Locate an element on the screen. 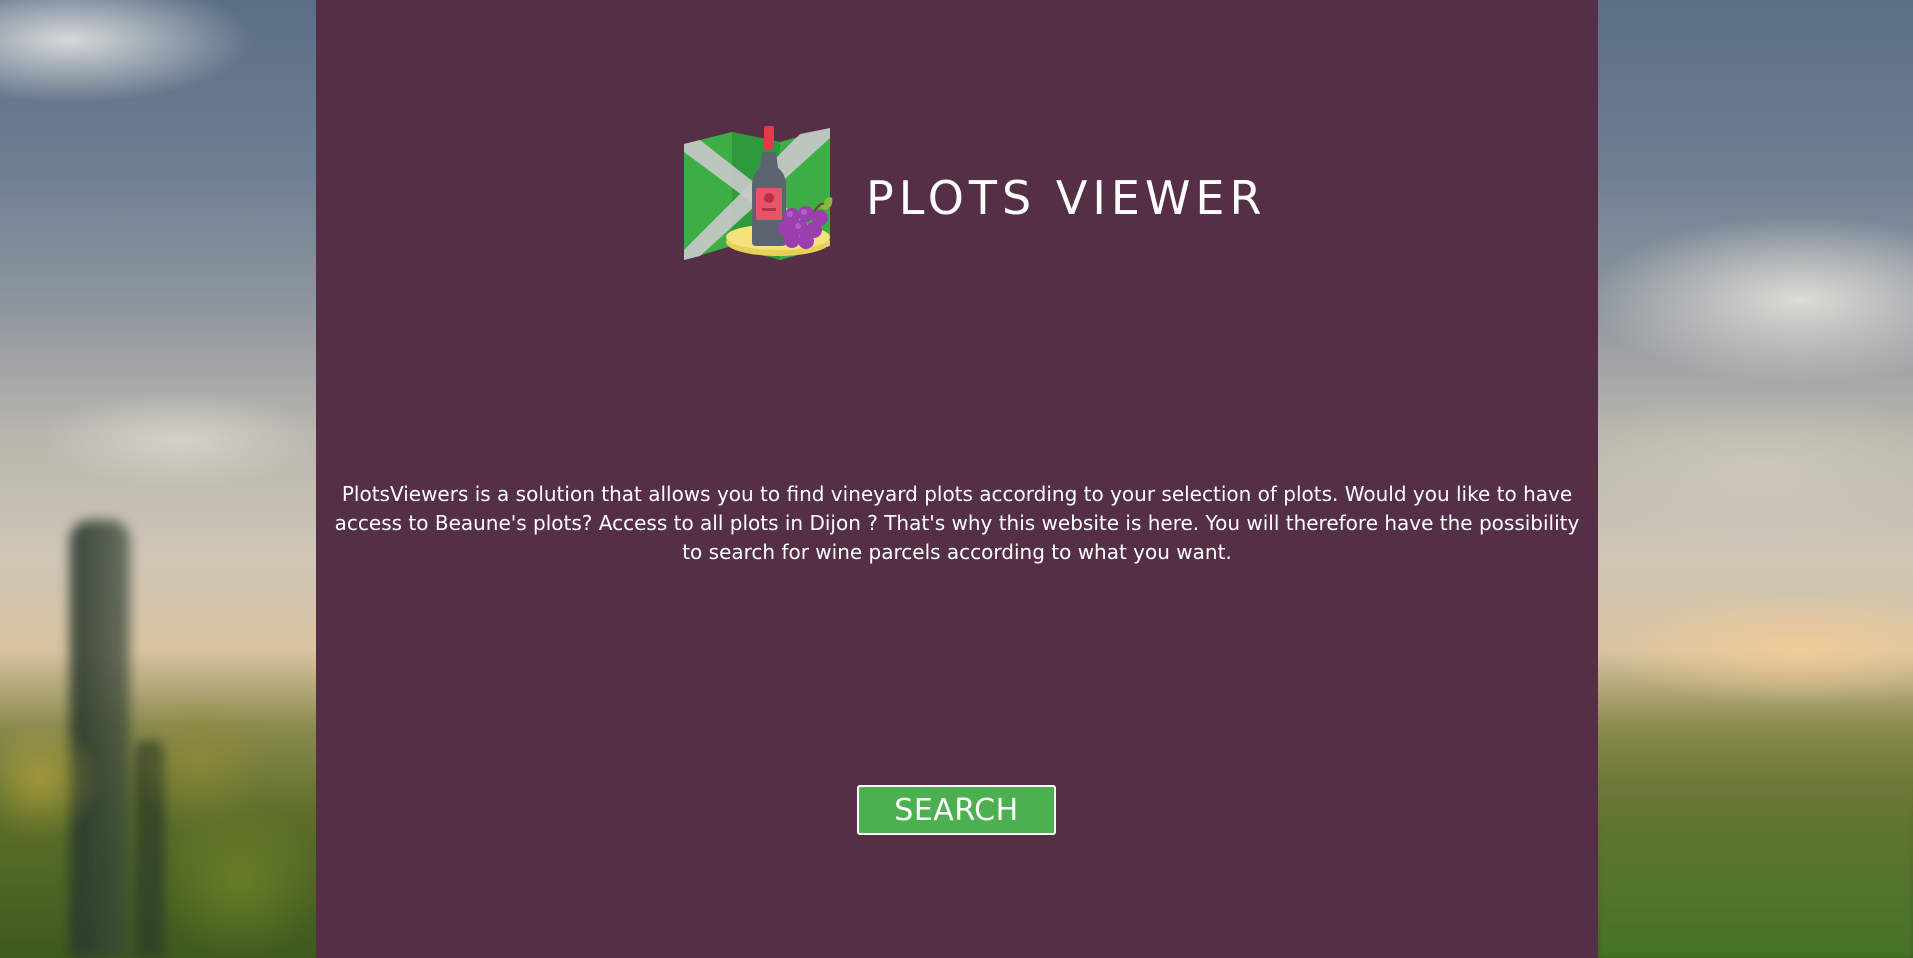  search-button: SEARCH is located at coordinates (956, 810).